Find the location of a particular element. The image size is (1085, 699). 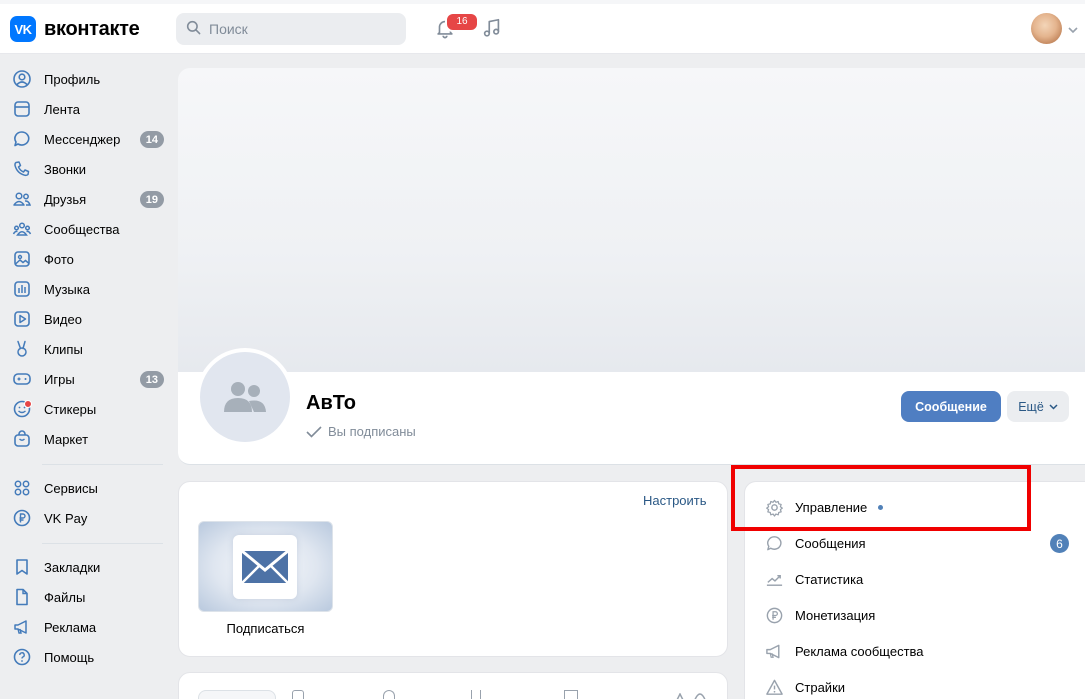

new-indicator-dot is located at coordinates (28, 404).